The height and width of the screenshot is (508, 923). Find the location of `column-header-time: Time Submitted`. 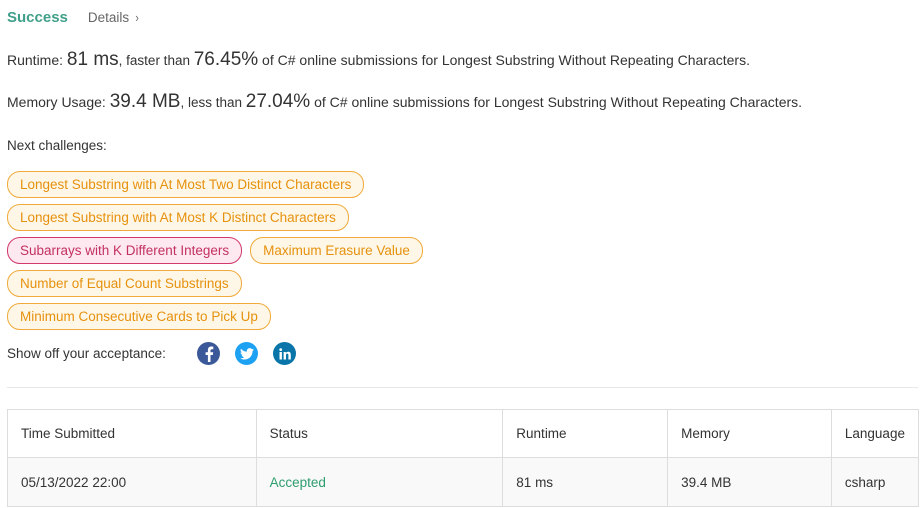

column-header-time: Time Submitted is located at coordinates (132, 433).